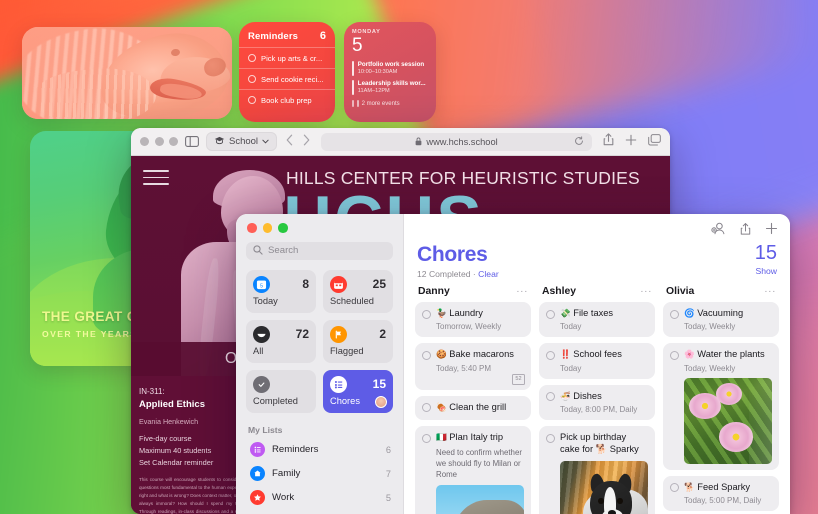 The width and height of the screenshot is (818, 514). I want to click on new-tab-icon, so click(631, 142).